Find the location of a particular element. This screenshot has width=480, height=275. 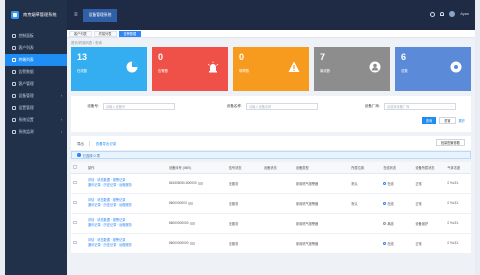

breadcrumb: 首页/终端列表 / 查询 is located at coordinates (86, 43).